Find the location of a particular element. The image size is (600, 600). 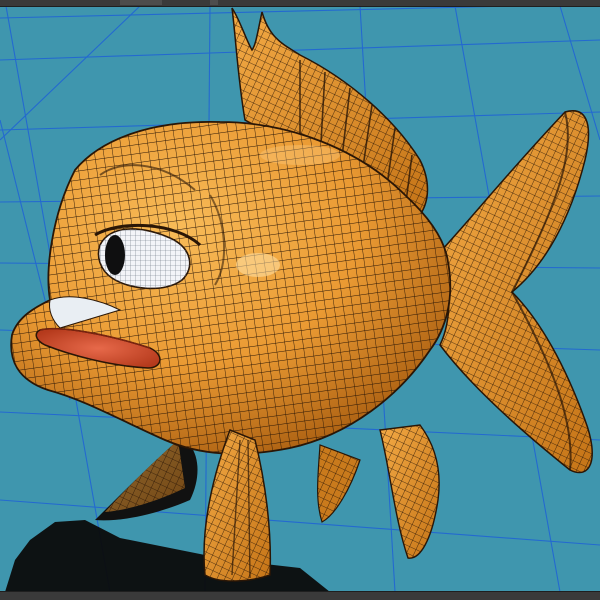

toolbar-tab is located at coordinates (141, 2).